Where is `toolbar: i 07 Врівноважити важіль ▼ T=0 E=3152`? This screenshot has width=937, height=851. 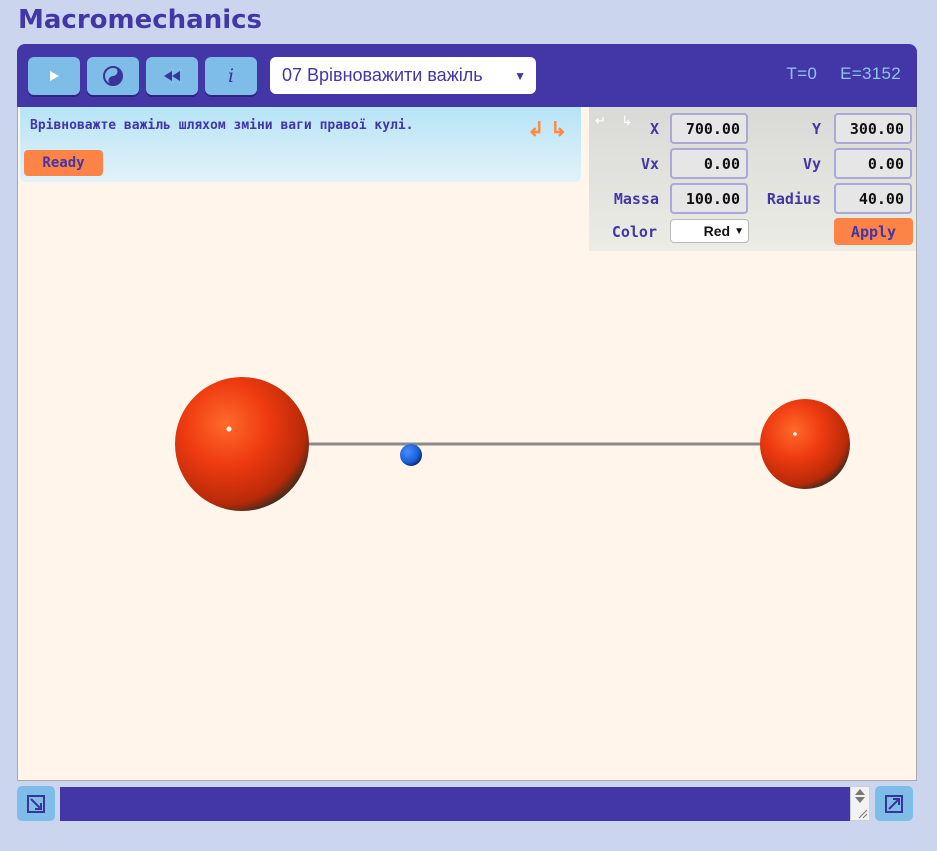 toolbar: i 07 Врівноважити важіль ▼ T=0 E=3152 is located at coordinates (467, 75).